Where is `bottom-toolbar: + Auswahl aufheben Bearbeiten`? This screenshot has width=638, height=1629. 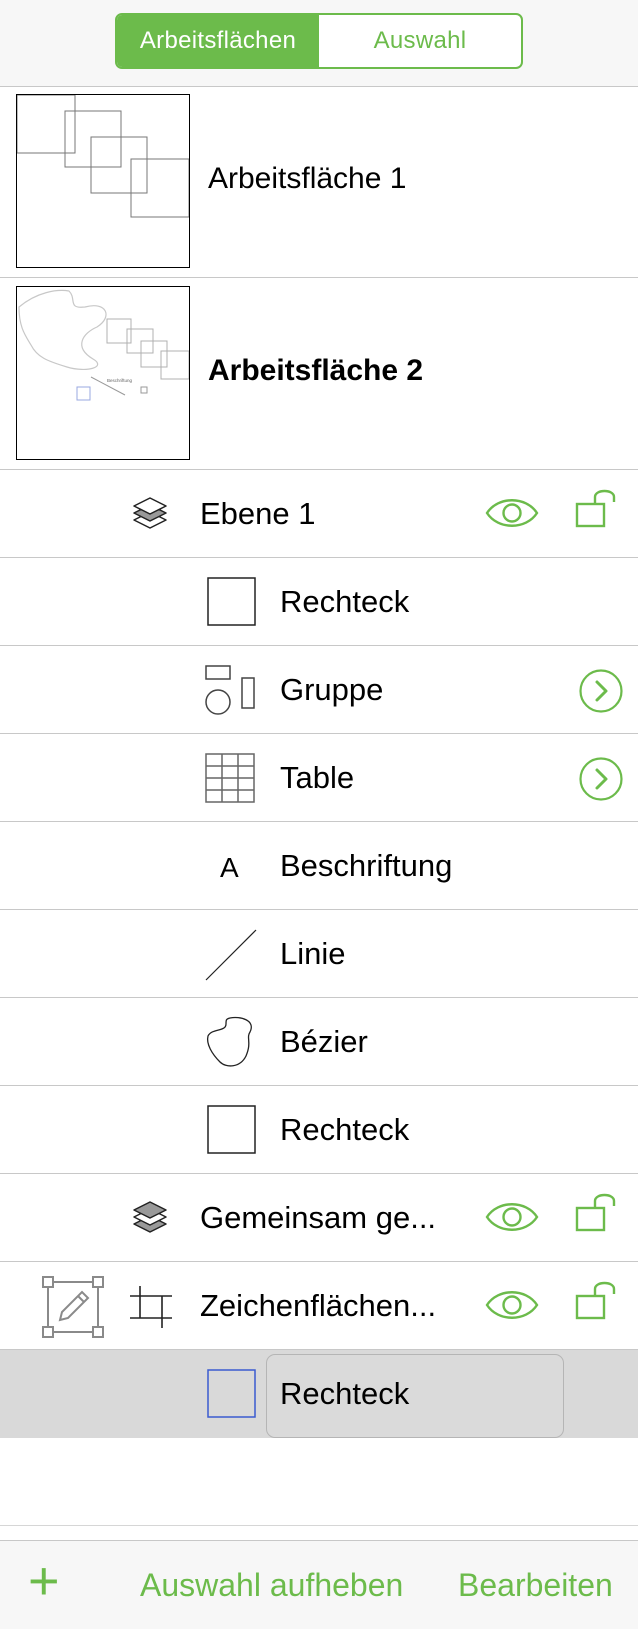 bottom-toolbar: + Auswahl aufheben Bearbeiten is located at coordinates (319, 1584).